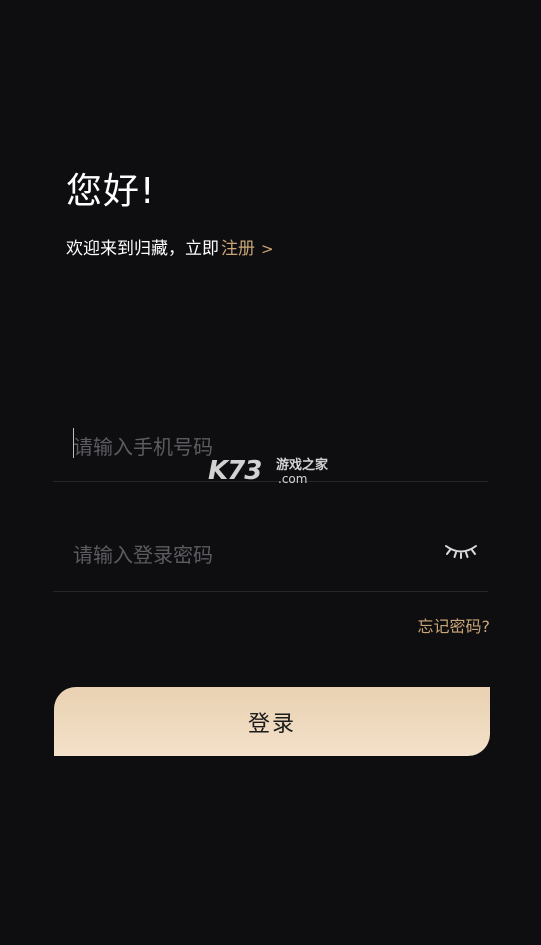  I want to click on text-cursor, so click(73, 443).